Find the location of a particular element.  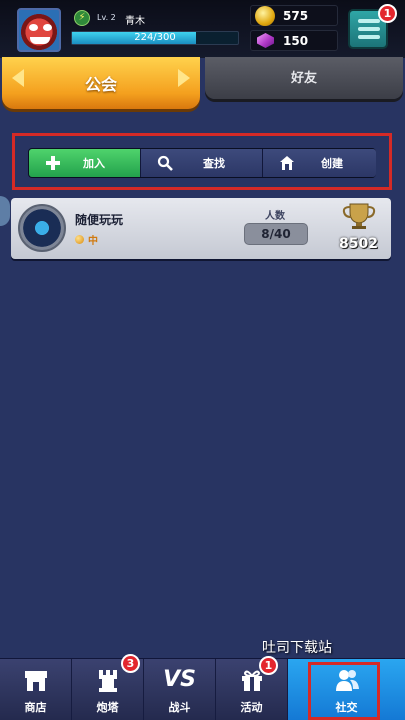

tab-guild: 公会 is located at coordinates (101, 83).